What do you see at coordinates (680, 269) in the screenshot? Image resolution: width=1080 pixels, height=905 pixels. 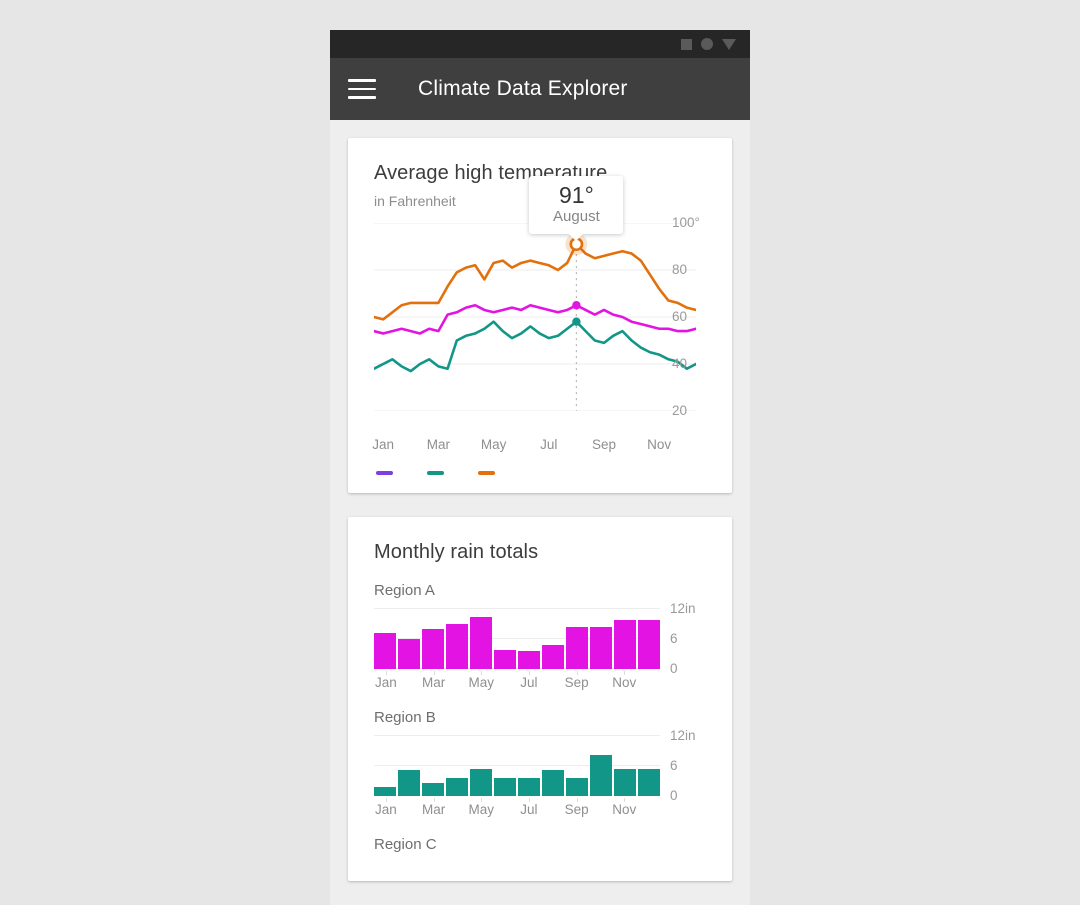 I see `line-chart-y-tick: 80` at bounding box center [680, 269].